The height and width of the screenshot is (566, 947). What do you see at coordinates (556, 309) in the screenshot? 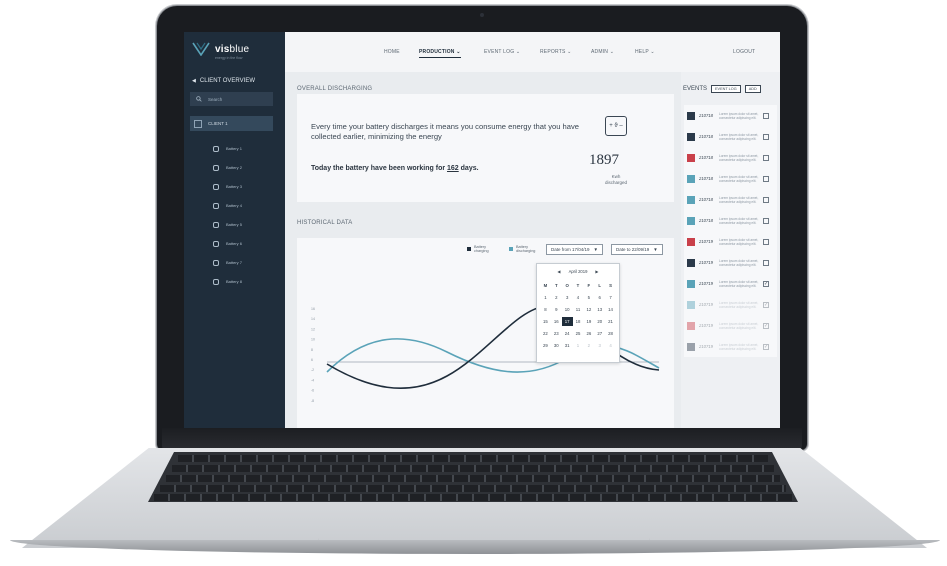
I see `calendar-day: 9` at bounding box center [556, 309].